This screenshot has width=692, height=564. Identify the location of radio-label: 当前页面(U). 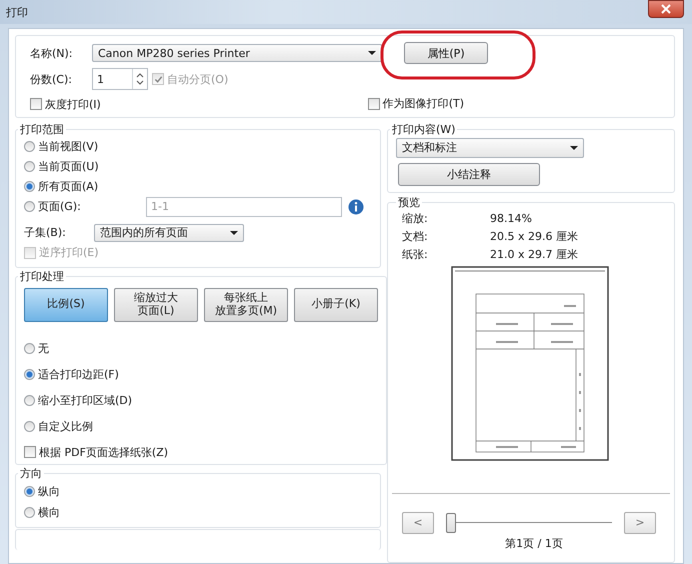
(68, 166).